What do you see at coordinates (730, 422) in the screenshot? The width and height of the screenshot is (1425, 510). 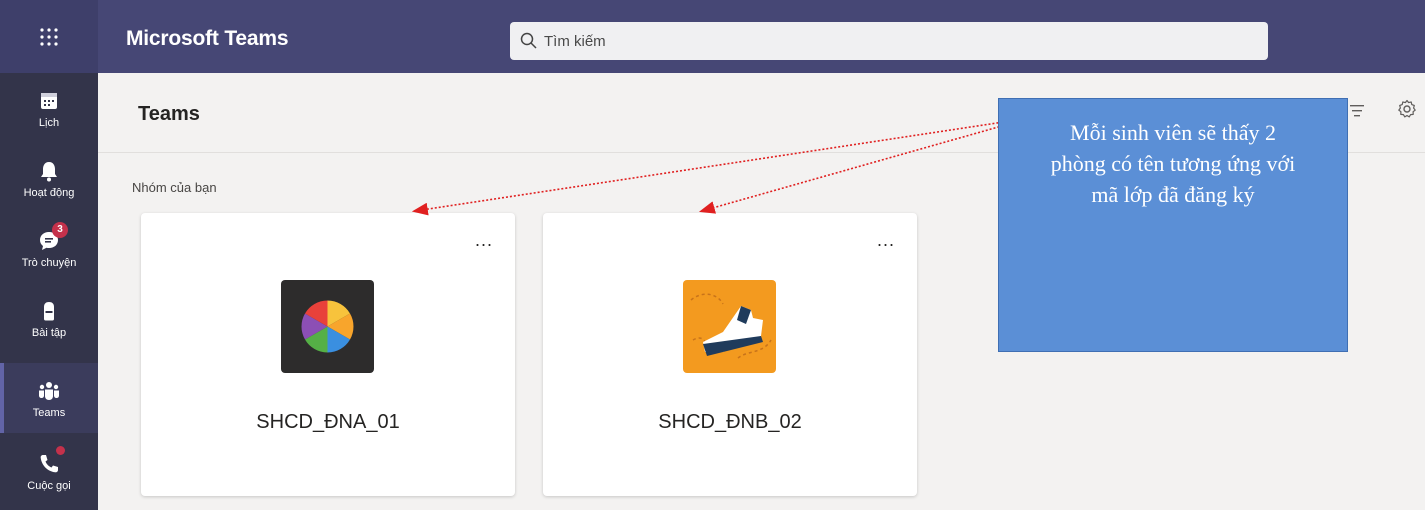 I see `team-name: SHCD_ĐNB_02` at bounding box center [730, 422].